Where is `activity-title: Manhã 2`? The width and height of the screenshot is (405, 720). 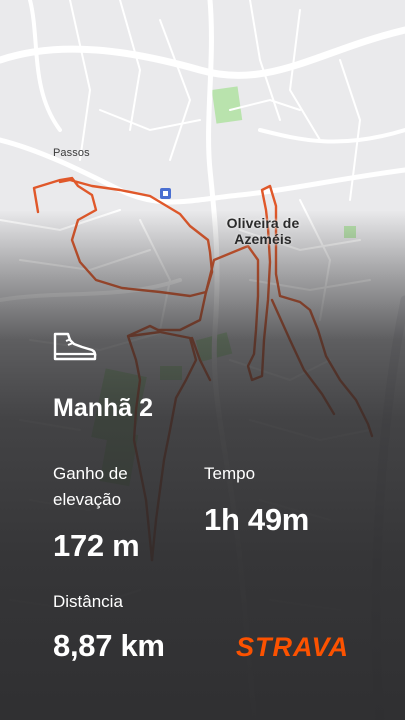
activity-title: Manhã 2 is located at coordinates (103, 408).